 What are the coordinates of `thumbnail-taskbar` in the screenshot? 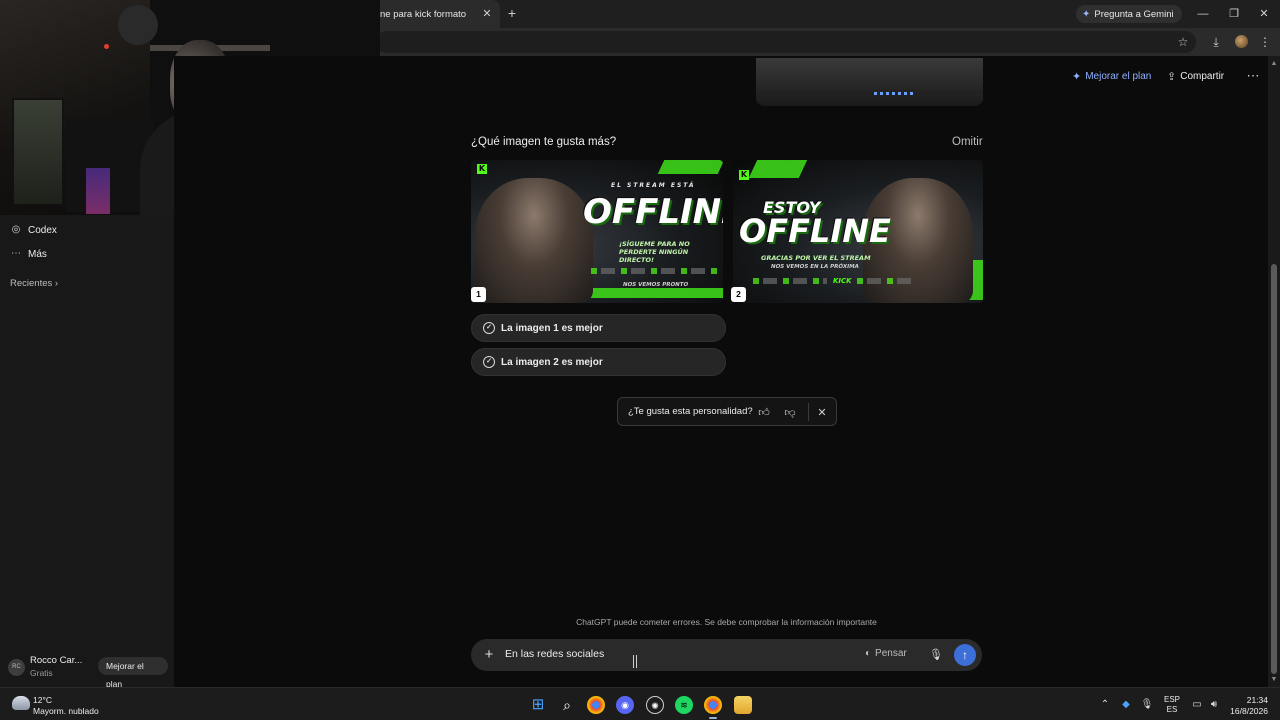 It's located at (869, 93).